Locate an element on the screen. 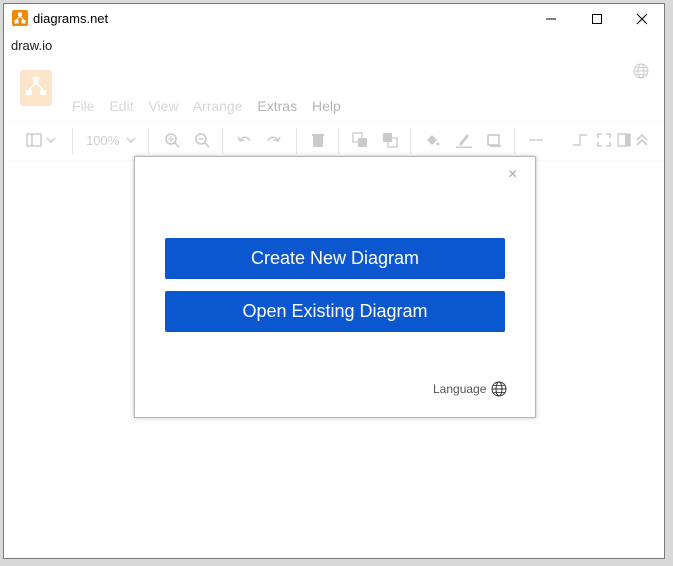 The height and width of the screenshot is (566, 673). menu-file: File is located at coordinates (83, 106).